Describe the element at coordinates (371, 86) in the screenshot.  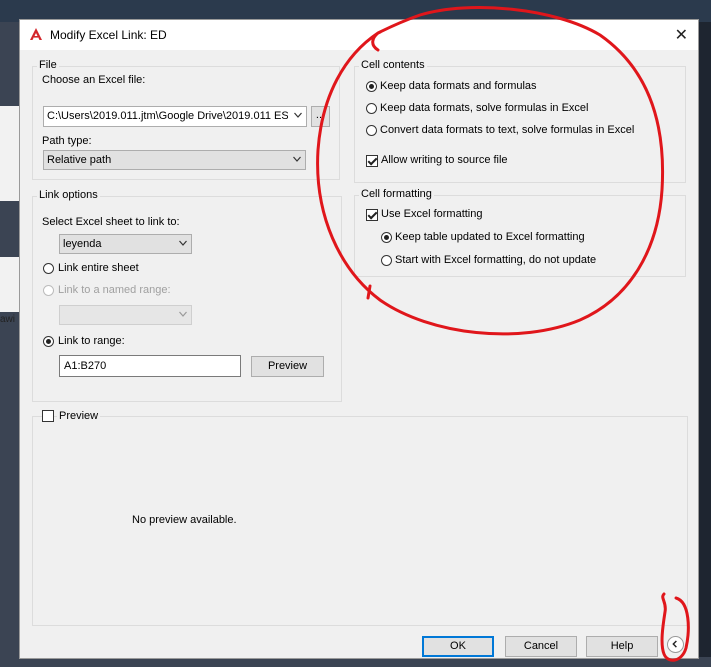
I see `keep-formats-formulas-radio` at that location.